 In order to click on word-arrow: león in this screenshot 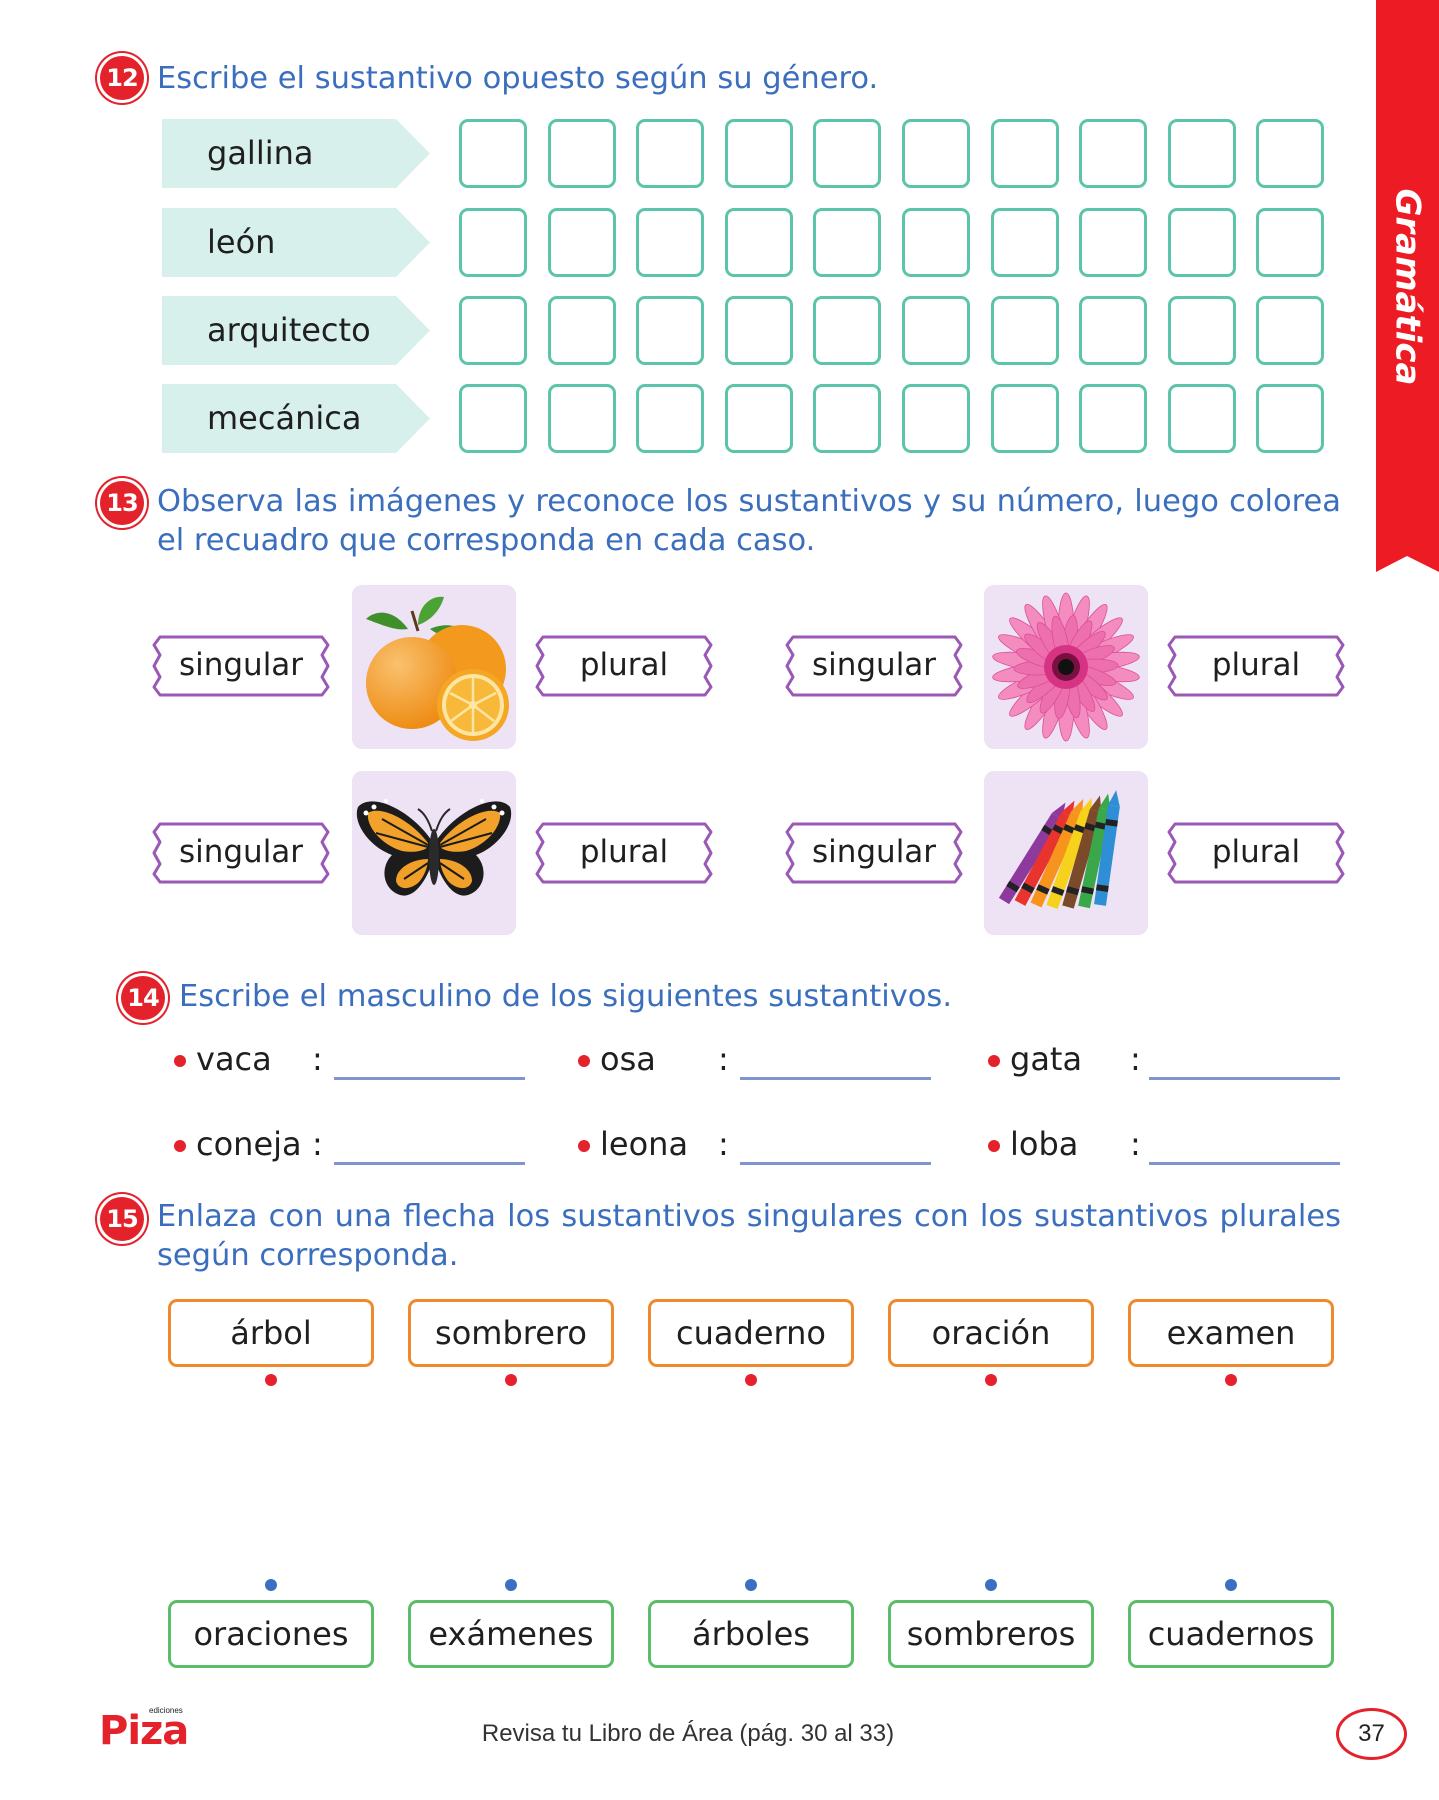, I will do `click(296, 242)`.